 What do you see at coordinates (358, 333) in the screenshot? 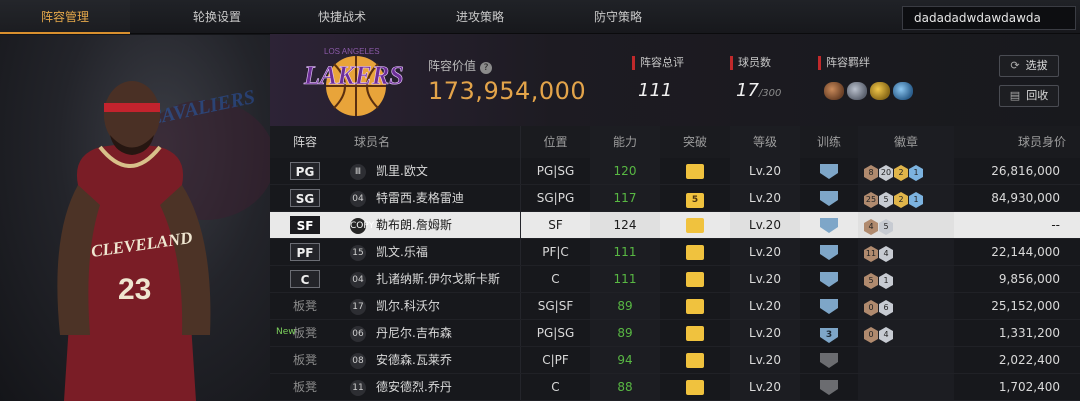
I see `jersey-number: 06` at bounding box center [358, 333].